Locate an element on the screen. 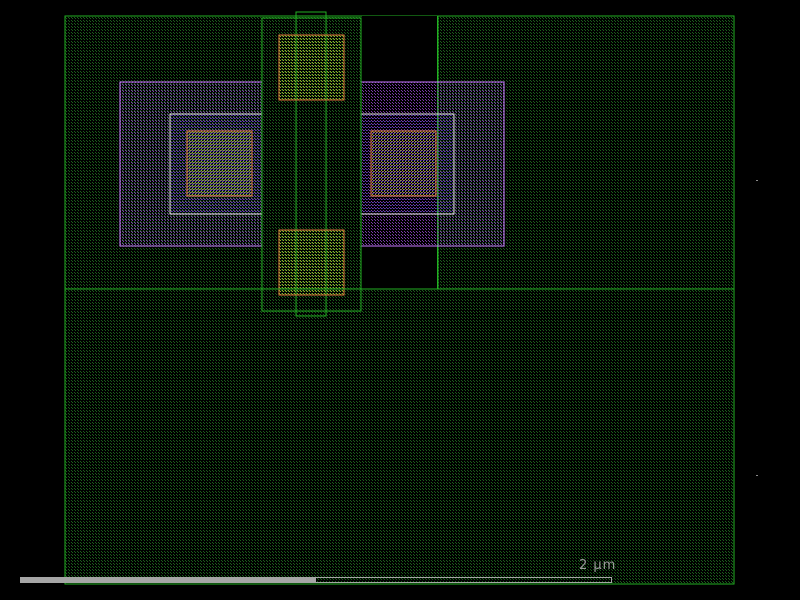 This screenshot has width=800, height=600. scale-bar is located at coordinates (316, 580).